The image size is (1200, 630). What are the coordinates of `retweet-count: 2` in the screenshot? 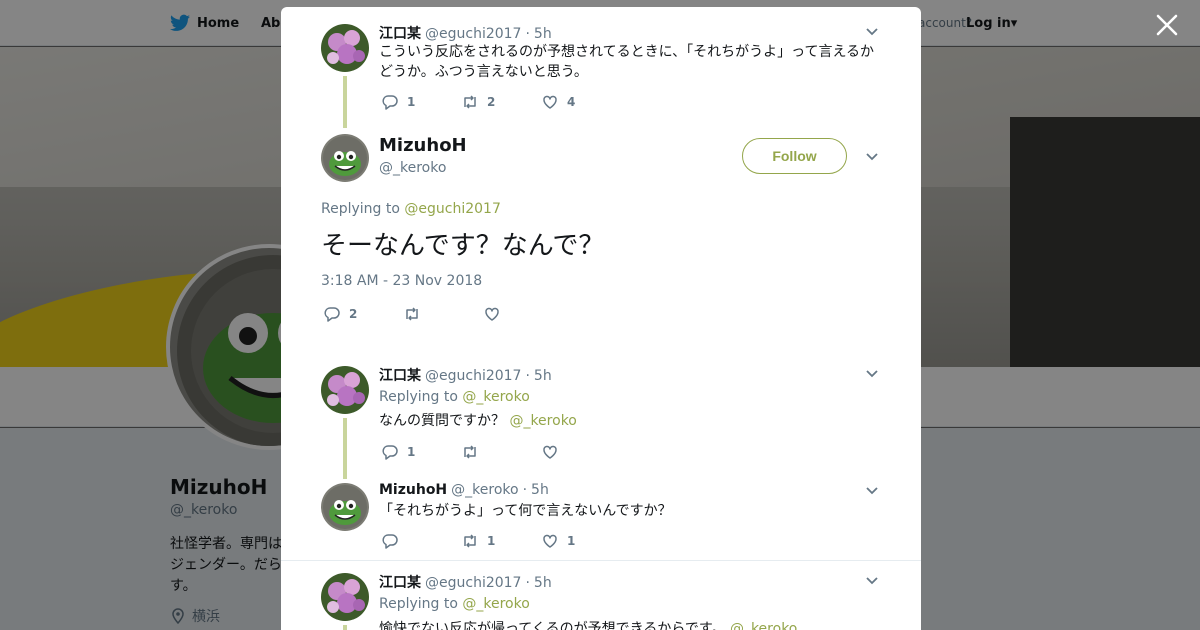 It's located at (491, 102).